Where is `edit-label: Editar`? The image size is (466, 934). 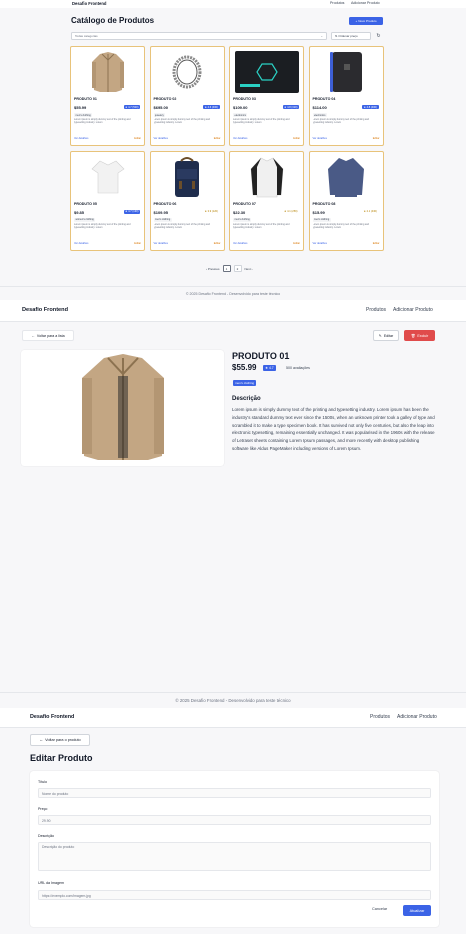 edit-label: Editar is located at coordinates (388, 335).